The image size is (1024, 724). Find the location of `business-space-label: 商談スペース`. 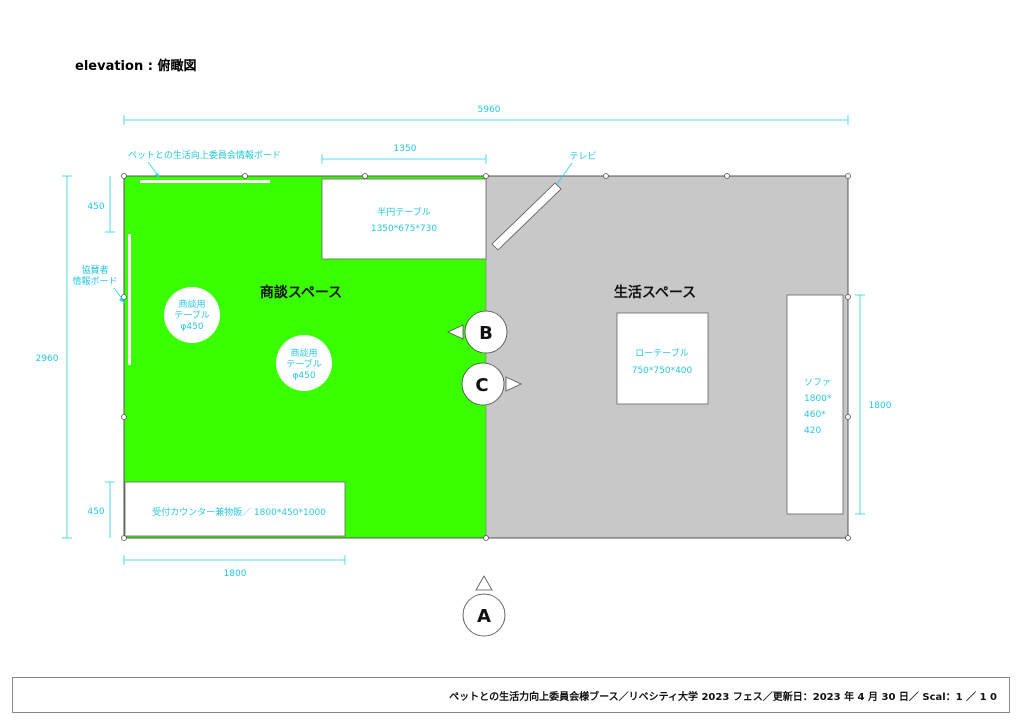

business-space-label: 商談スペース is located at coordinates (301, 292).